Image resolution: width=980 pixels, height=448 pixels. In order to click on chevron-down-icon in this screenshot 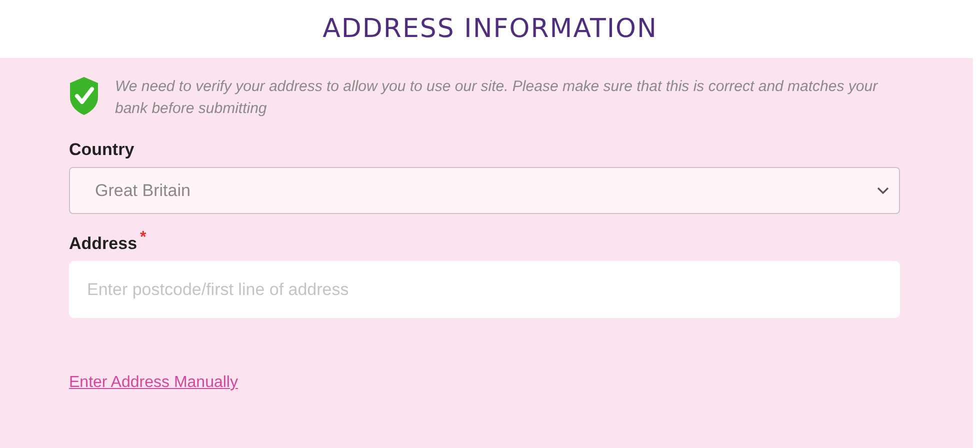, I will do `click(883, 190)`.